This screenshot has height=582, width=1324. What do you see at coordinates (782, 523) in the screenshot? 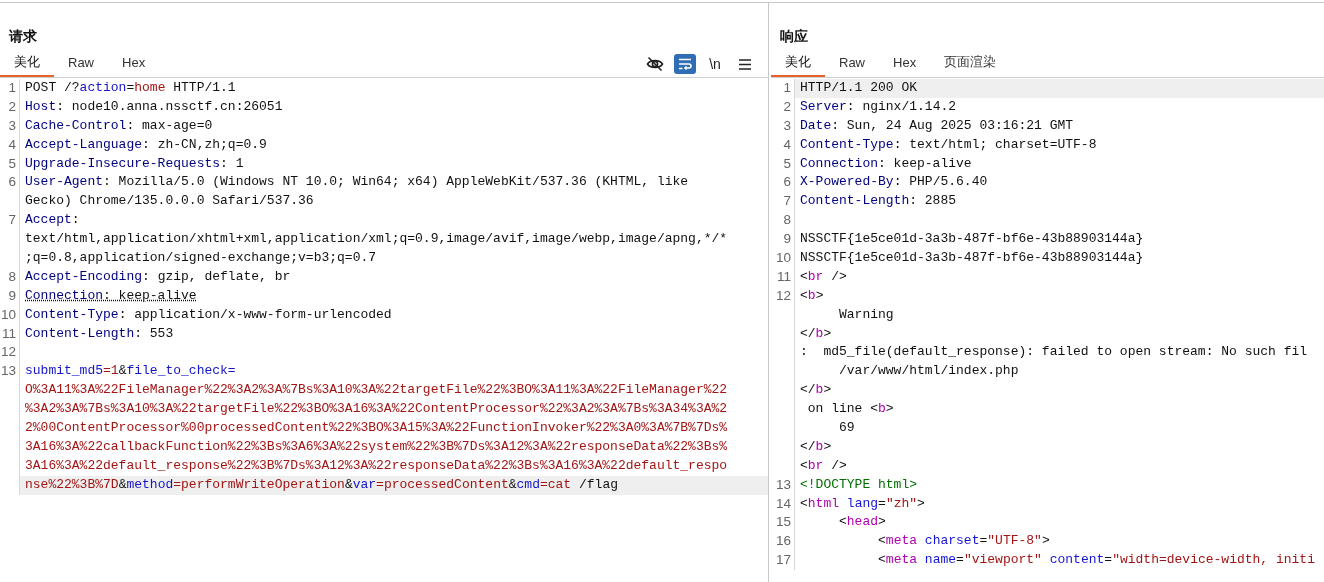
I see `line-number: 15` at bounding box center [782, 523].